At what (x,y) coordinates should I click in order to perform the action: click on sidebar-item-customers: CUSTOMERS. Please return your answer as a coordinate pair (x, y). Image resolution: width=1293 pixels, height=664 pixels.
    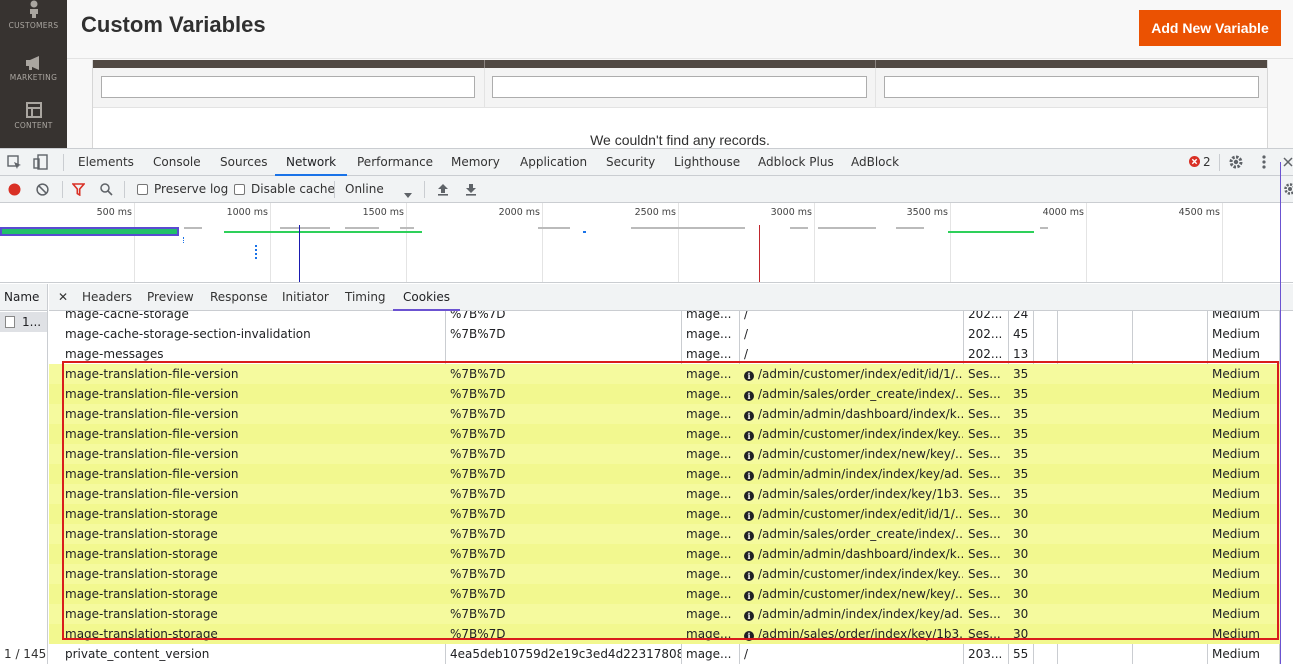
    Looking at the image, I should click on (33, 15).